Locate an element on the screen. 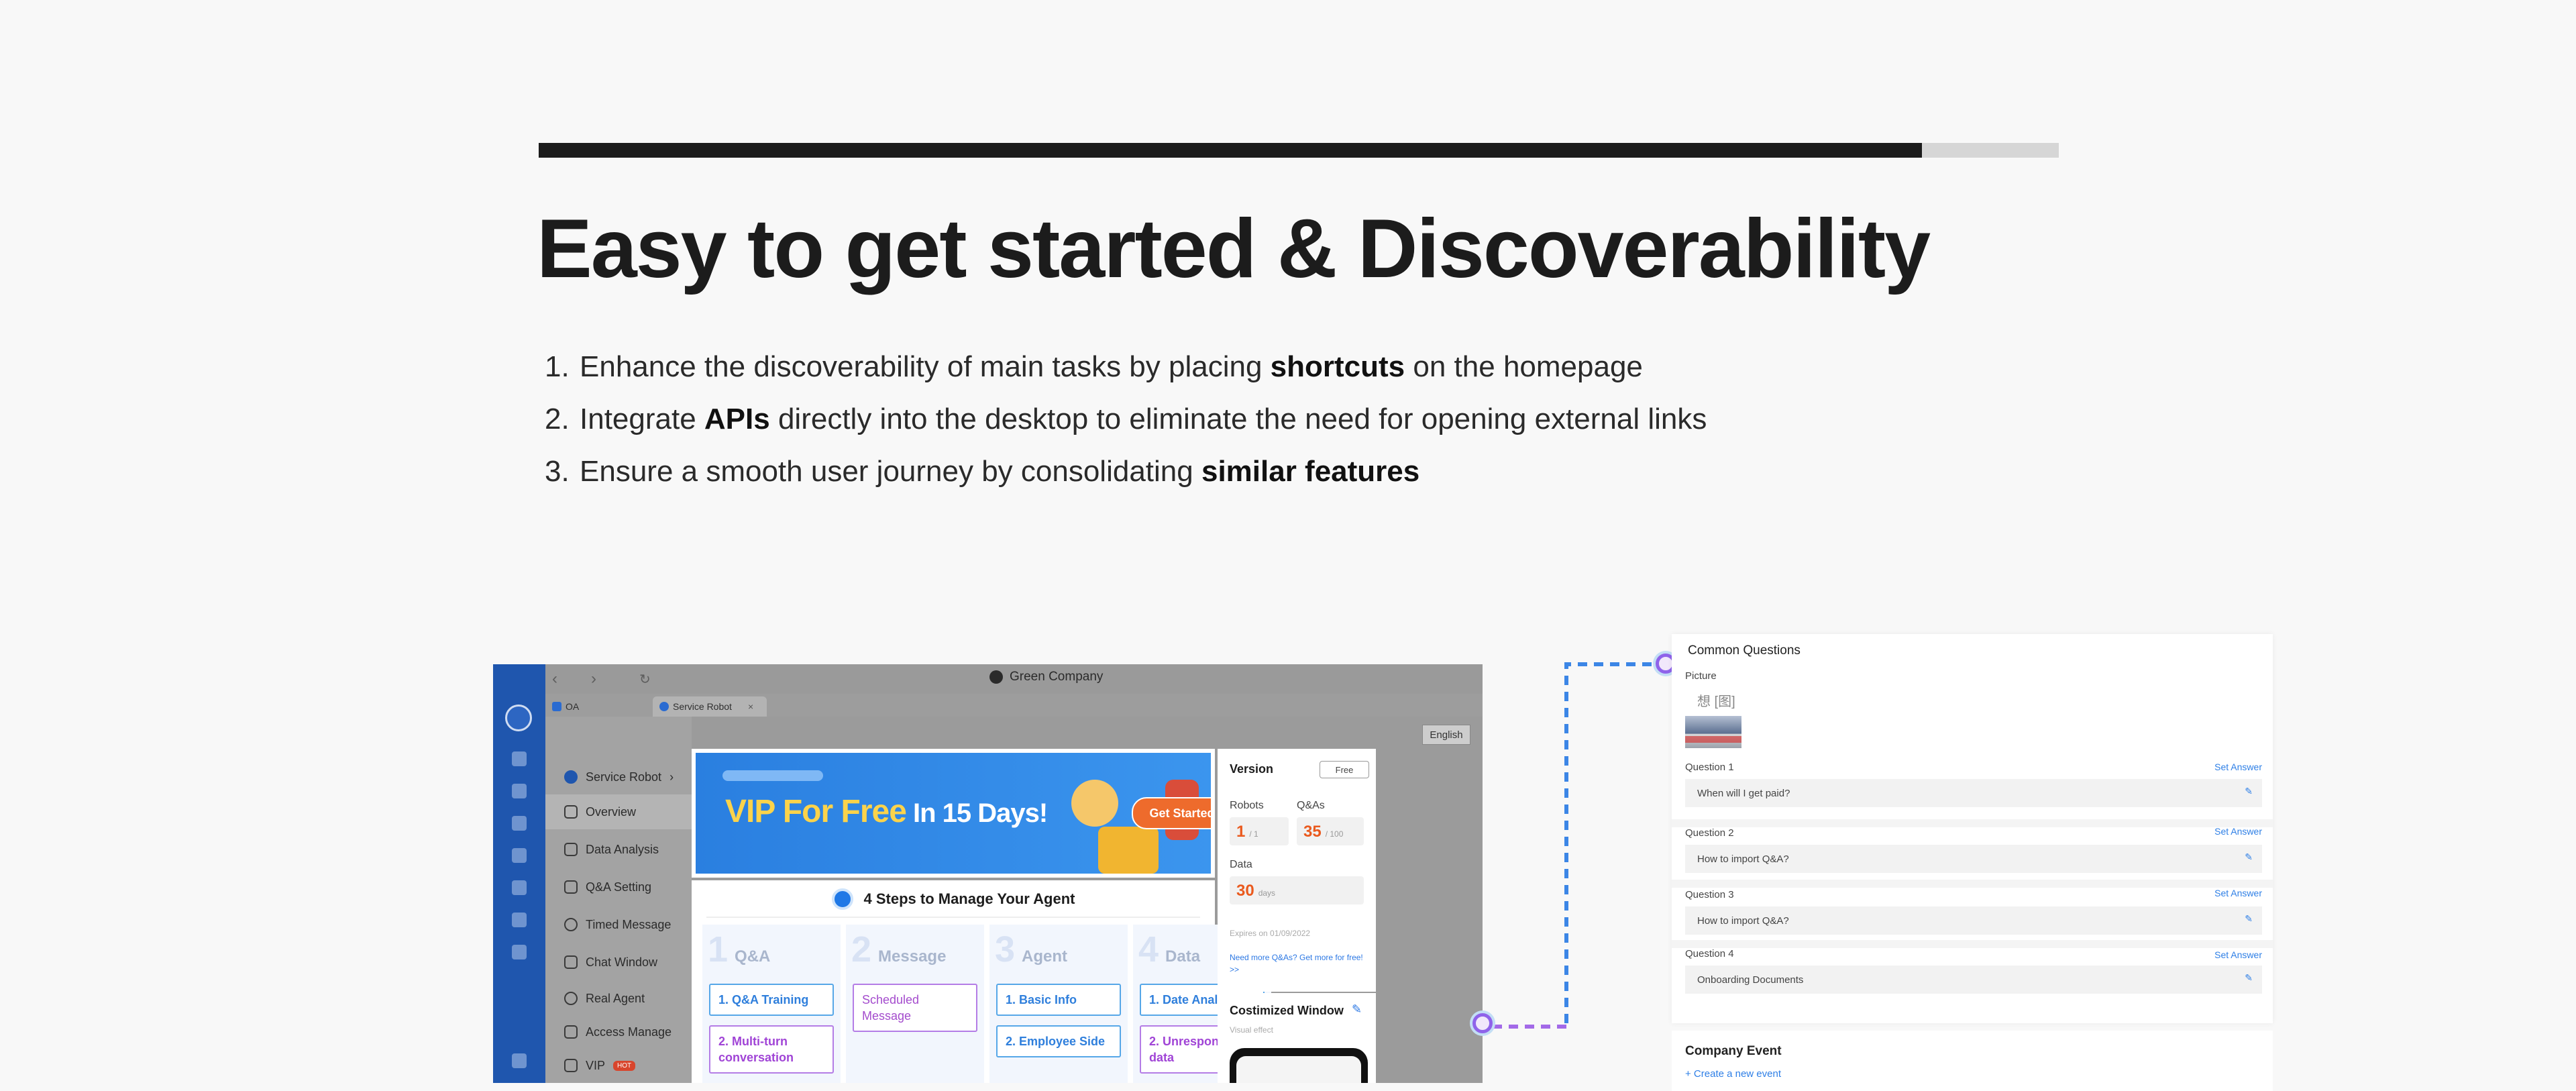  sidebar-item-data-analysis: Data Analysis is located at coordinates (618, 849).